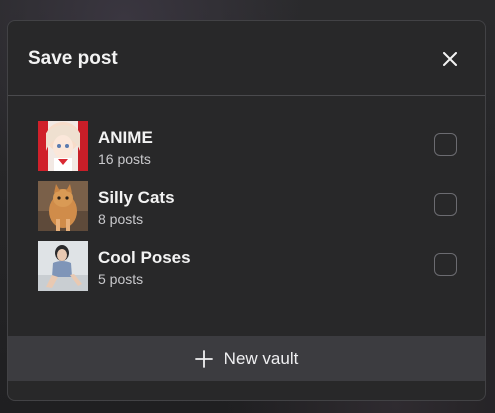 This screenshot has height=413, width=495. What do you see at coordinates (124, 159) in the screenshot?
I see `vault-post-count: 16 posts` at bounding box center [124, 159].